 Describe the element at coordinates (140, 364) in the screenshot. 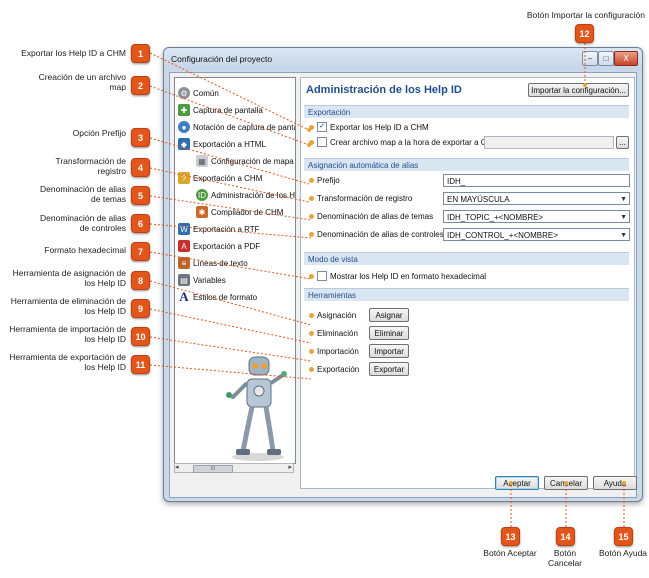

I see `callout-11-badge: 11` at that location.